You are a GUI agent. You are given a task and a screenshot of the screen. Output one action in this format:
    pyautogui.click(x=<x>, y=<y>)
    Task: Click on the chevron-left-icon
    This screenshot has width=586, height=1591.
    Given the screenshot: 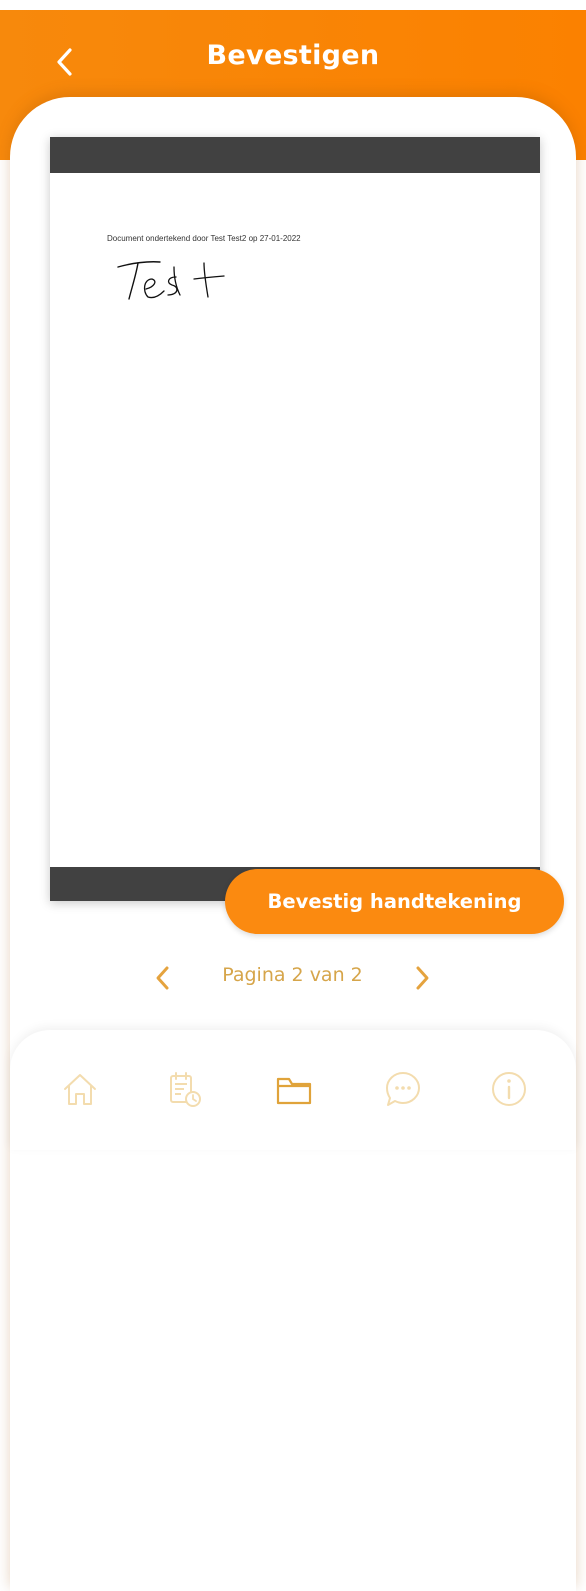 What is the action you would take?
    pyautogui.click(x=162, y=978)
    